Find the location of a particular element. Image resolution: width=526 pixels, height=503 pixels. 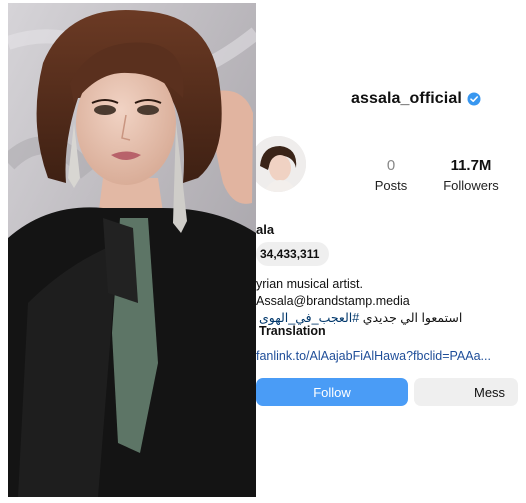

bio-email: Assala@brandstamp.media is located at coordinates (333, 301).